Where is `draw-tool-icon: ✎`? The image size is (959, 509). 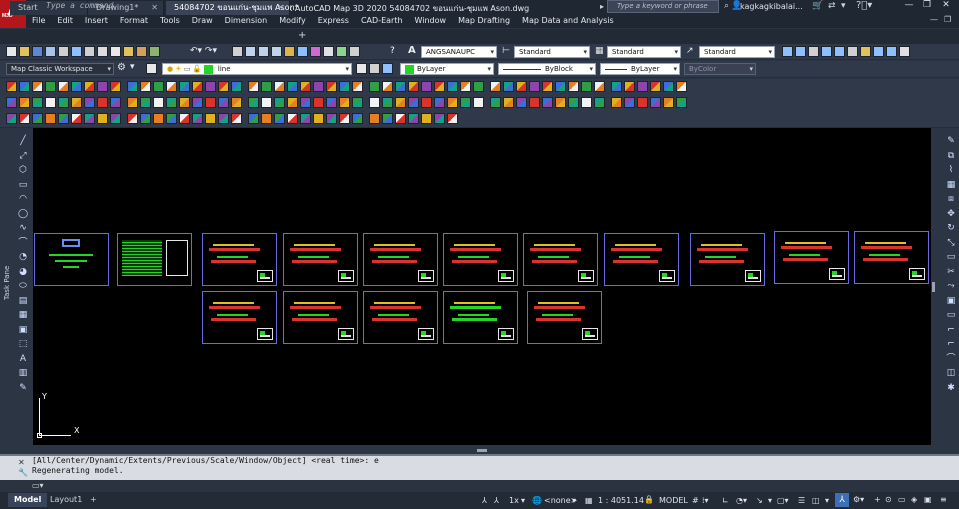 draw-tool-icon: ✎ is located at coordinates (23, 388).